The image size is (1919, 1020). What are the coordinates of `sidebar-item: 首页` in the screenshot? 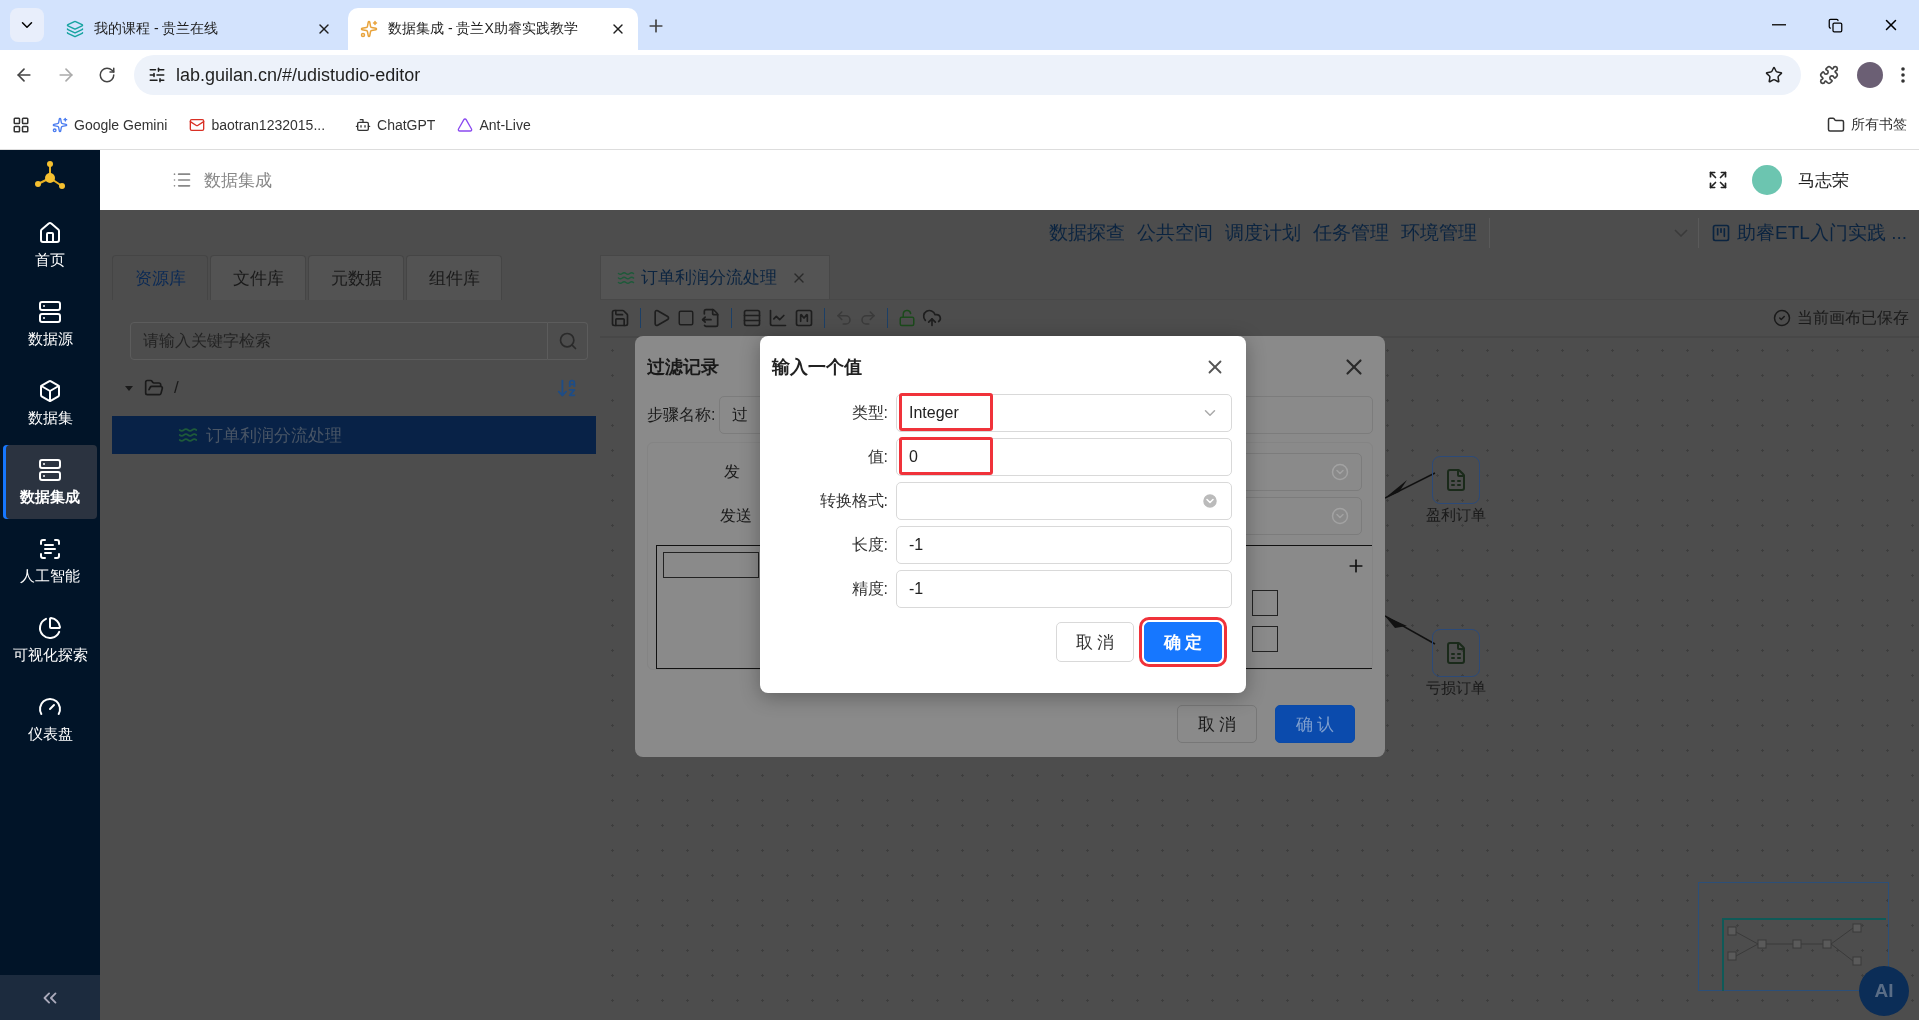 It's located at (50, 245).